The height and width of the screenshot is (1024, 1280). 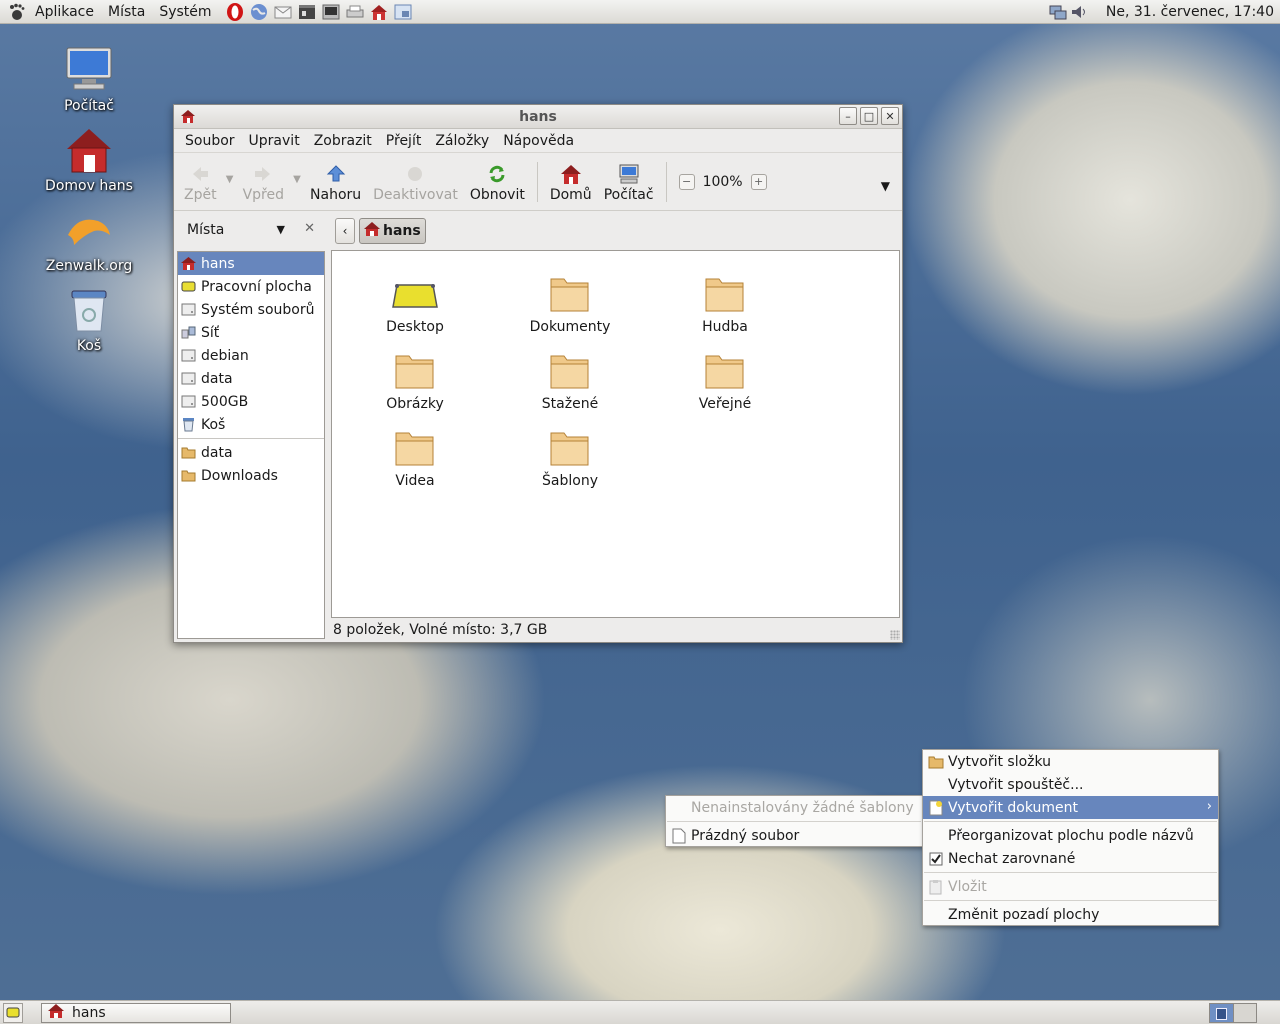 What do you see at coordinates (415, 174) in the screenshot?
I see `stop-icon` at bounding box center [415, 174].